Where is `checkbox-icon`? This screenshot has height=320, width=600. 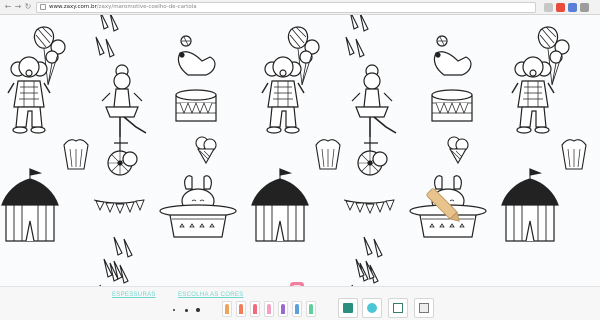 checkbox-icon is located at coordinates (398, 308).